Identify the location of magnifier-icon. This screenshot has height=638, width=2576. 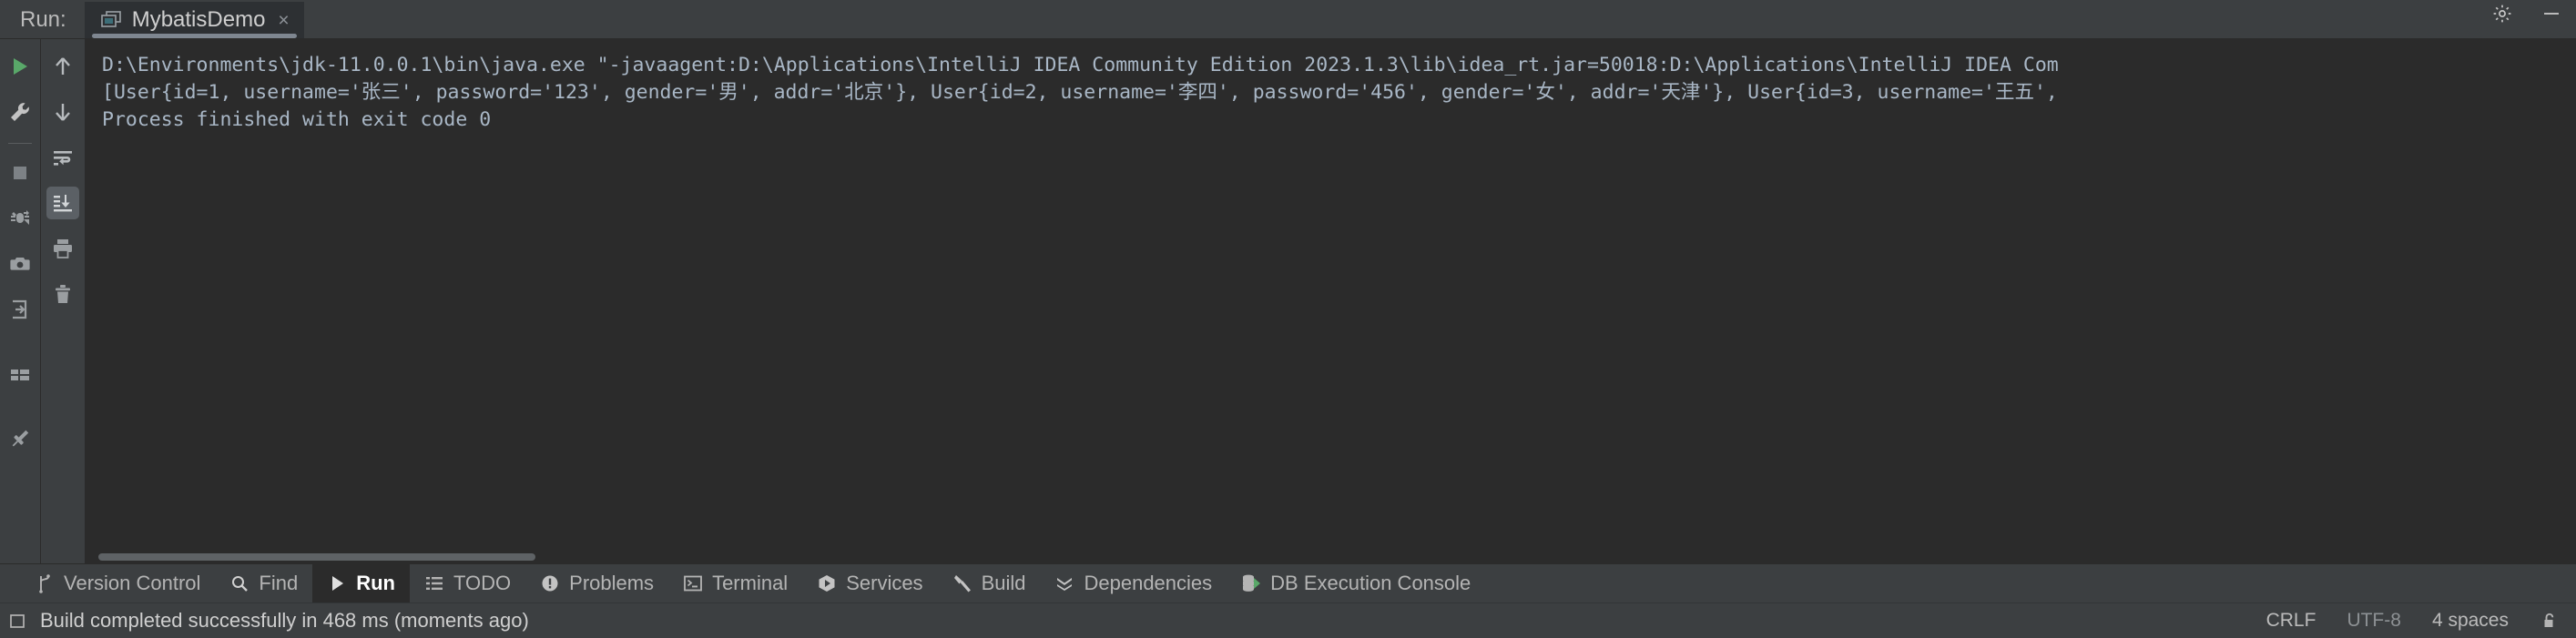
(239, 583).